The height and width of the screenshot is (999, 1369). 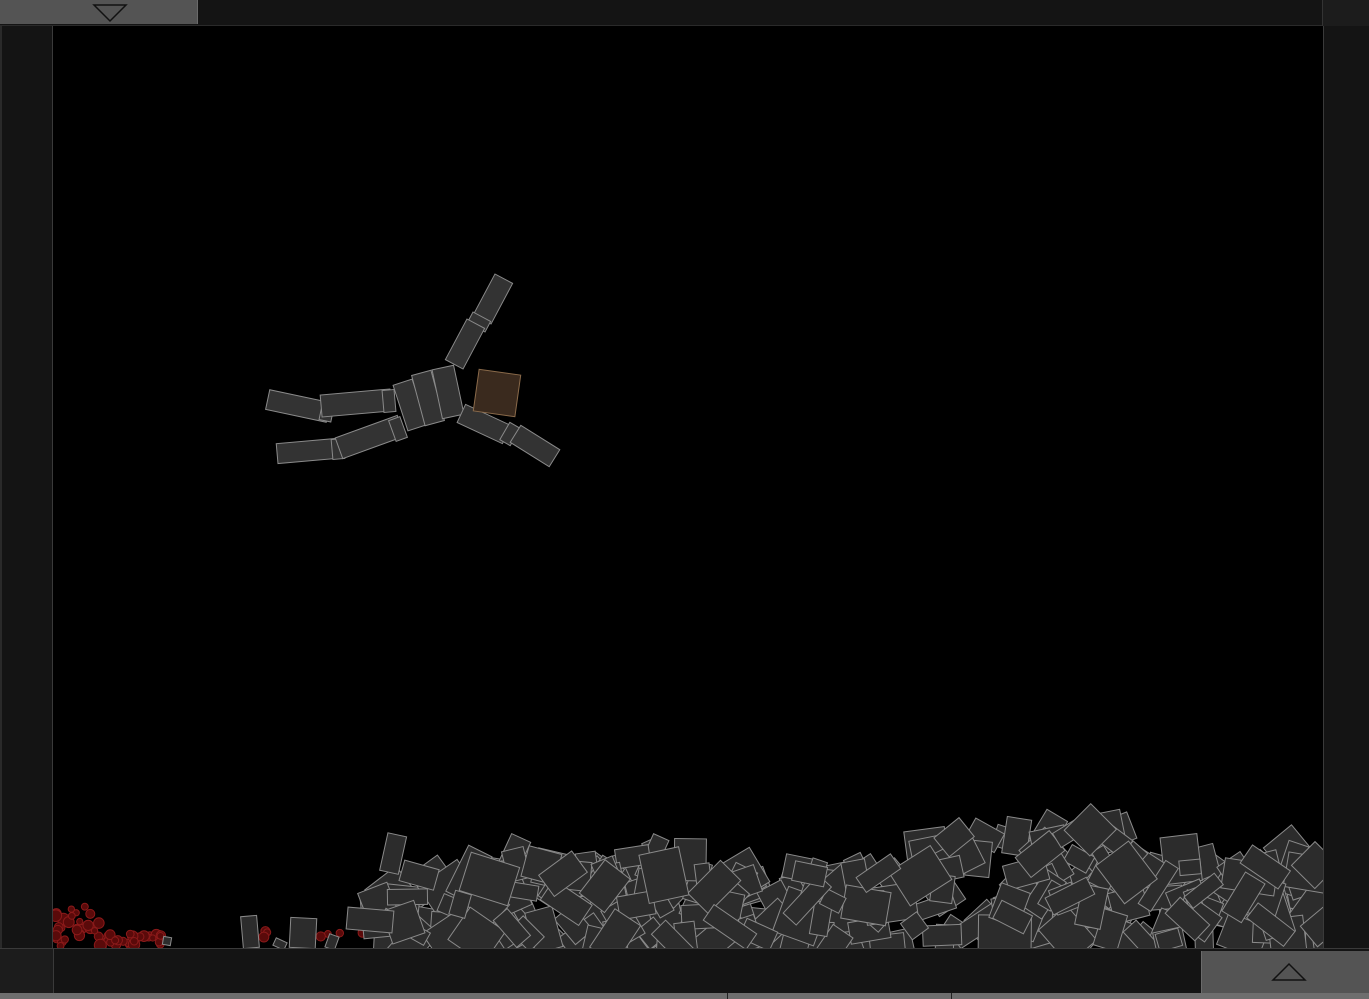 I want to click on triangle-down-icon, so click(x=110, y=13).